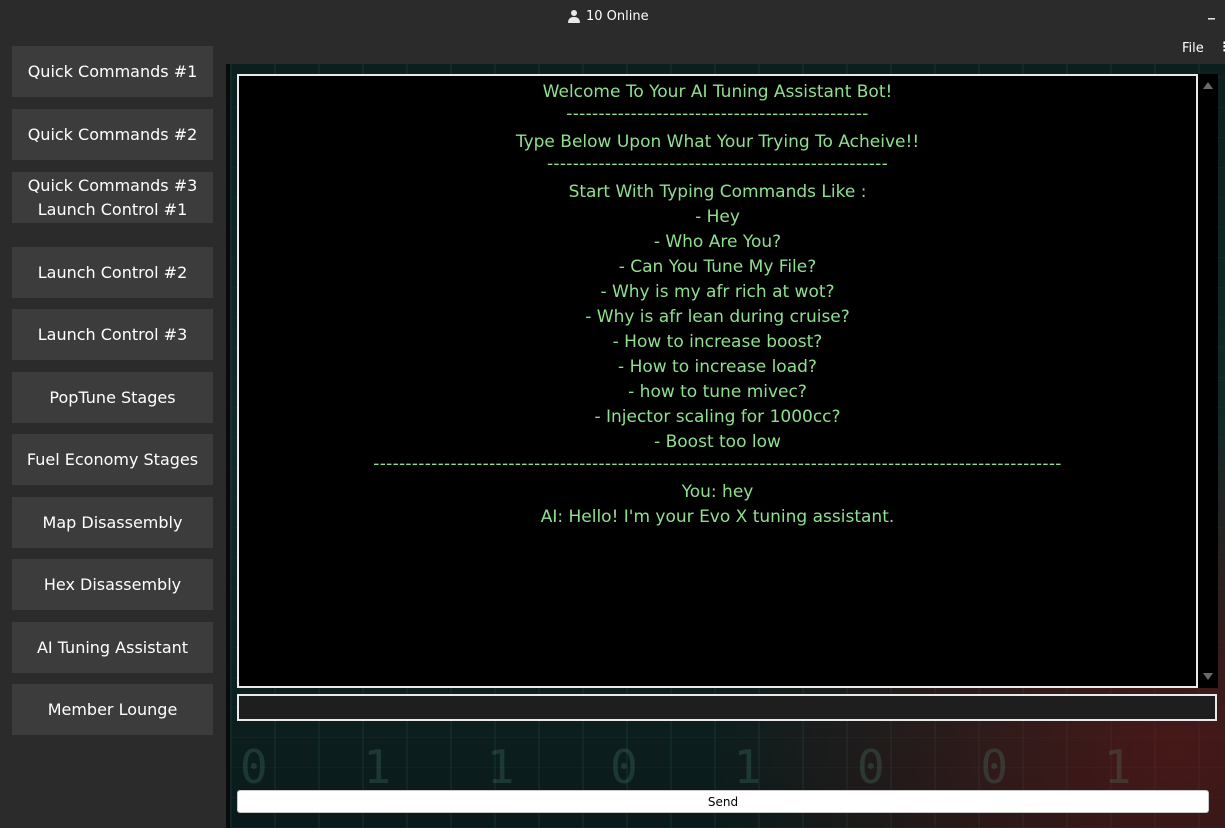 The height and width of the screenshot is (828, 1225). Describe the element at coordinates (717, 267) in the screenshot. I see `chat-line: - Can You Tune My File?` at that location.